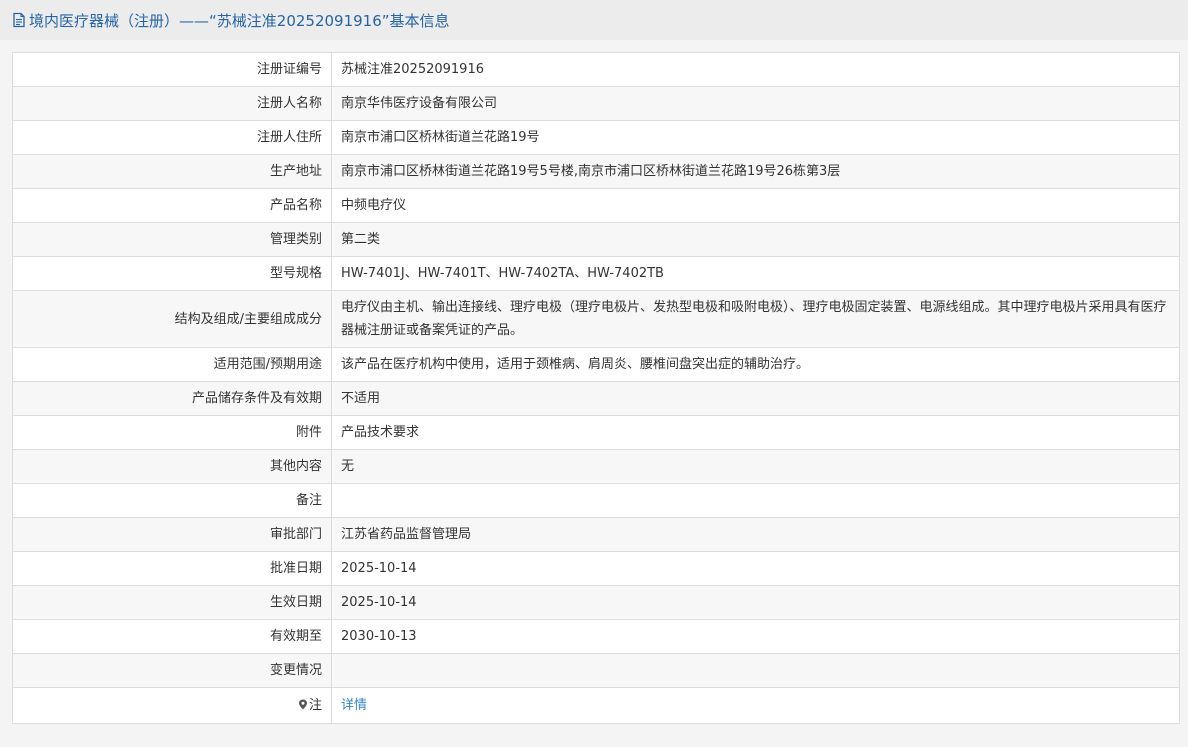  I want to click on table-row: 注册人住所 南京市浦口区桥林街道兰花路19号, so click(596, 137).